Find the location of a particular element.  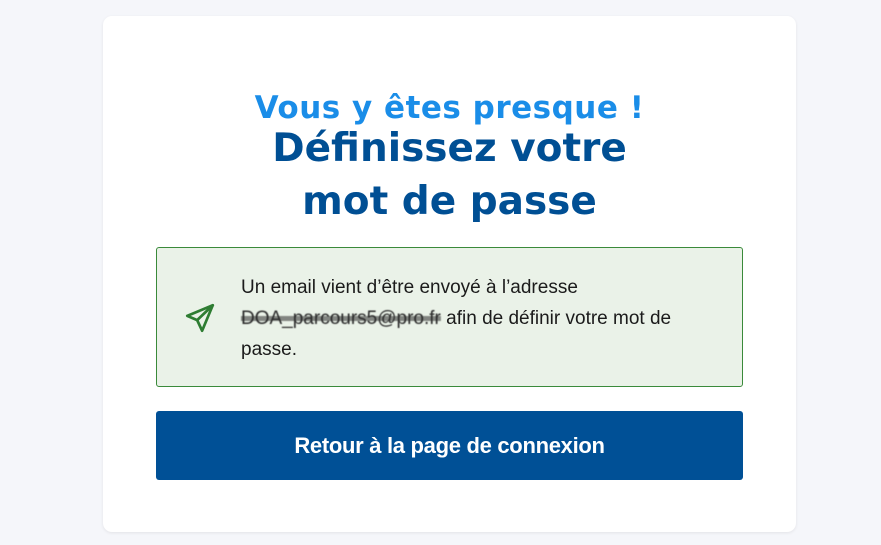

page-title-line-1: Définissez votre is located at coordinates (449, 148).